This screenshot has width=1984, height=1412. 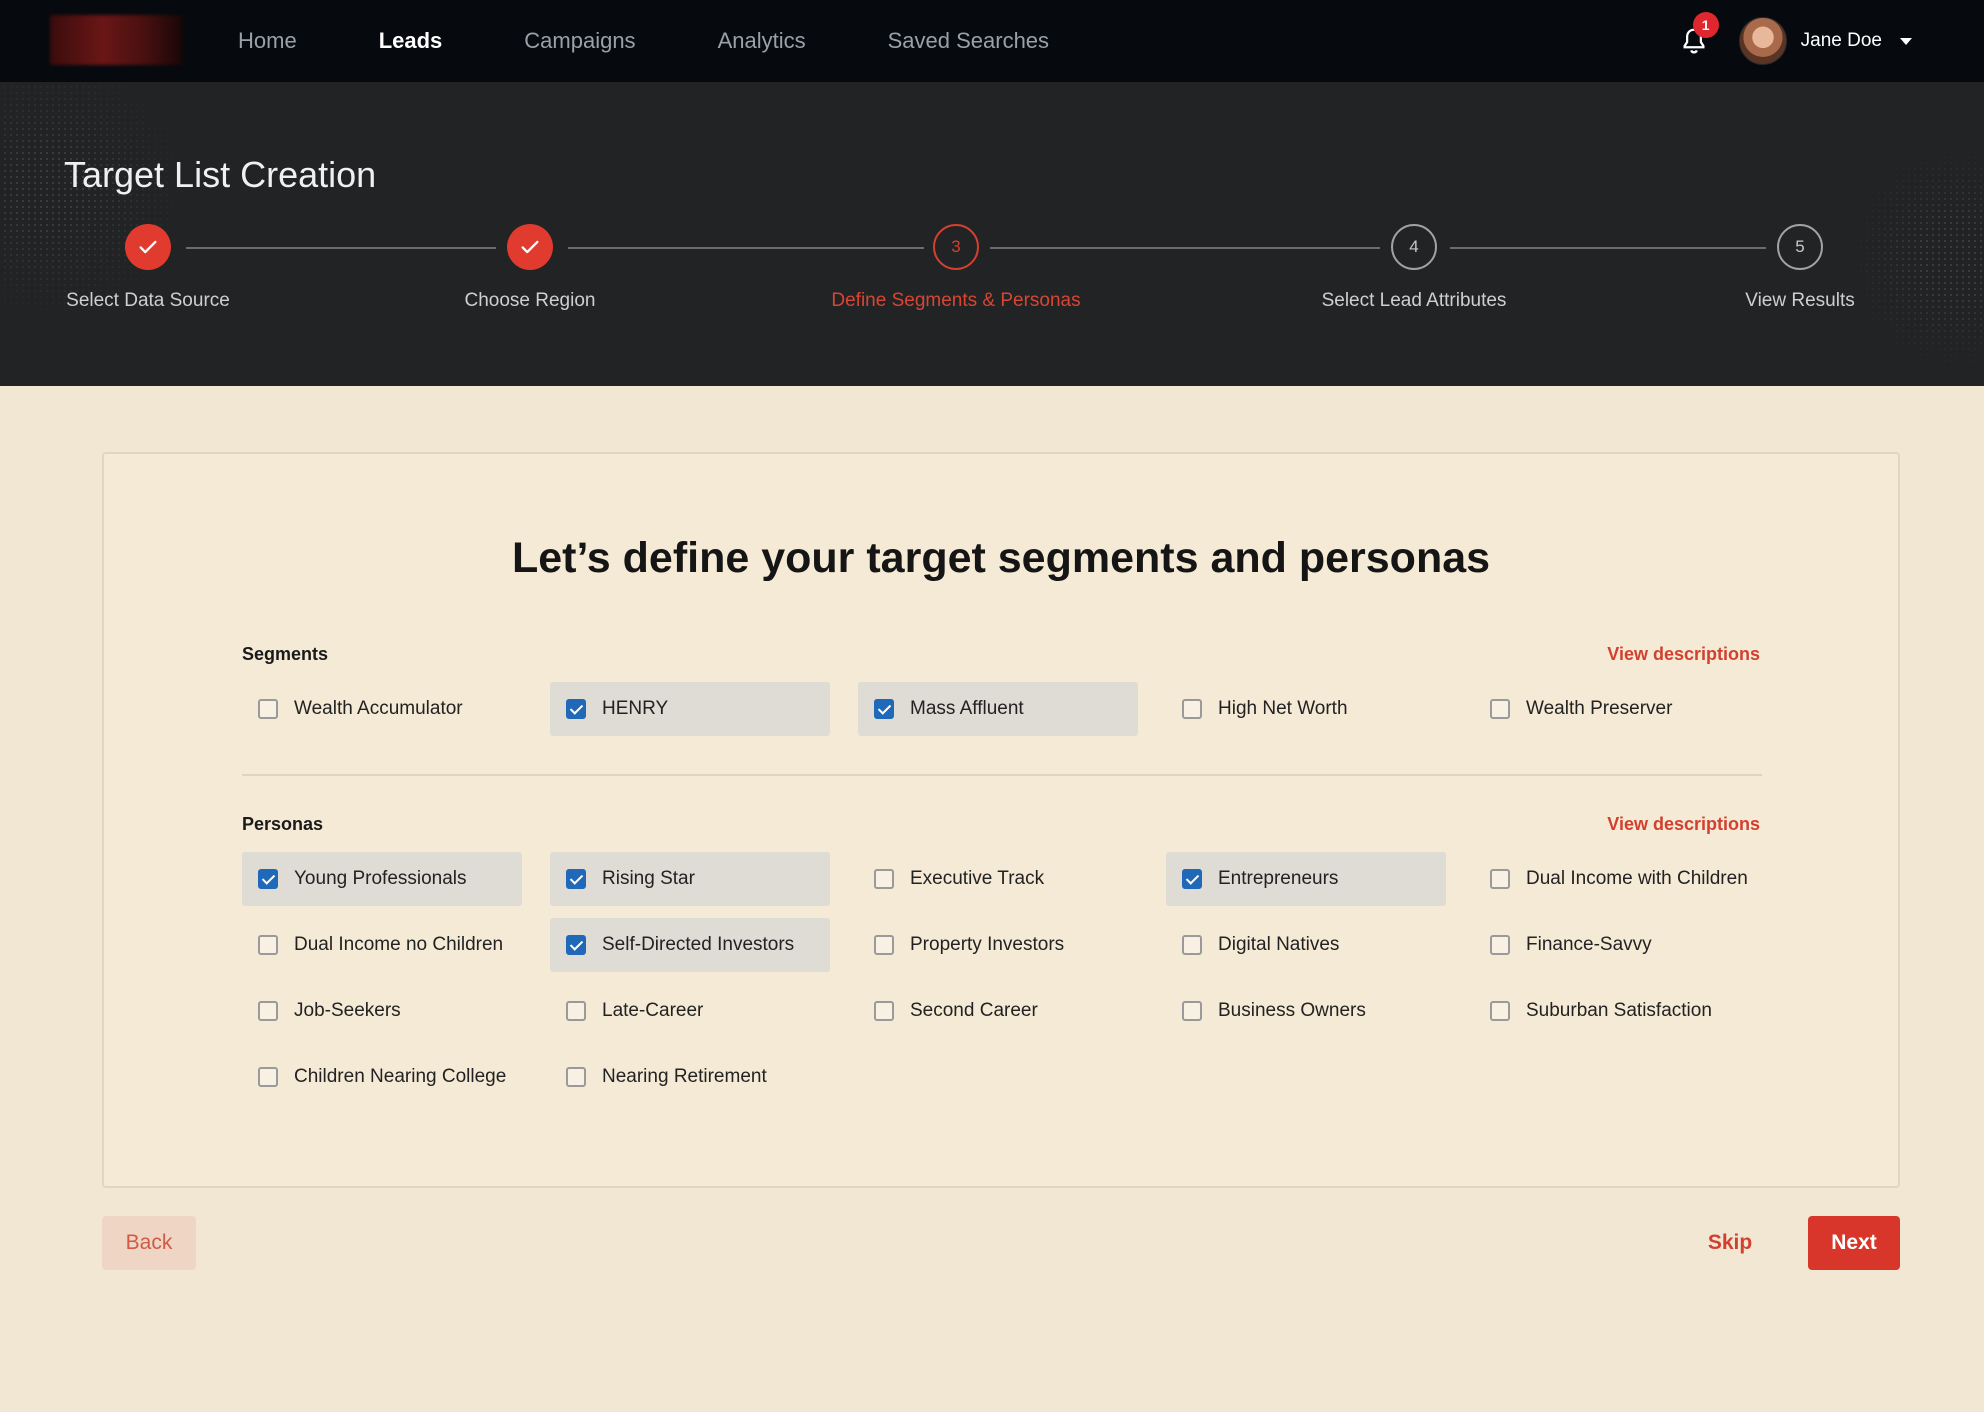 What do you see at coordinates (1730, 1243) in the screenshot?
I see `skip-button: Skip` at bounding box center [1730, 1243].